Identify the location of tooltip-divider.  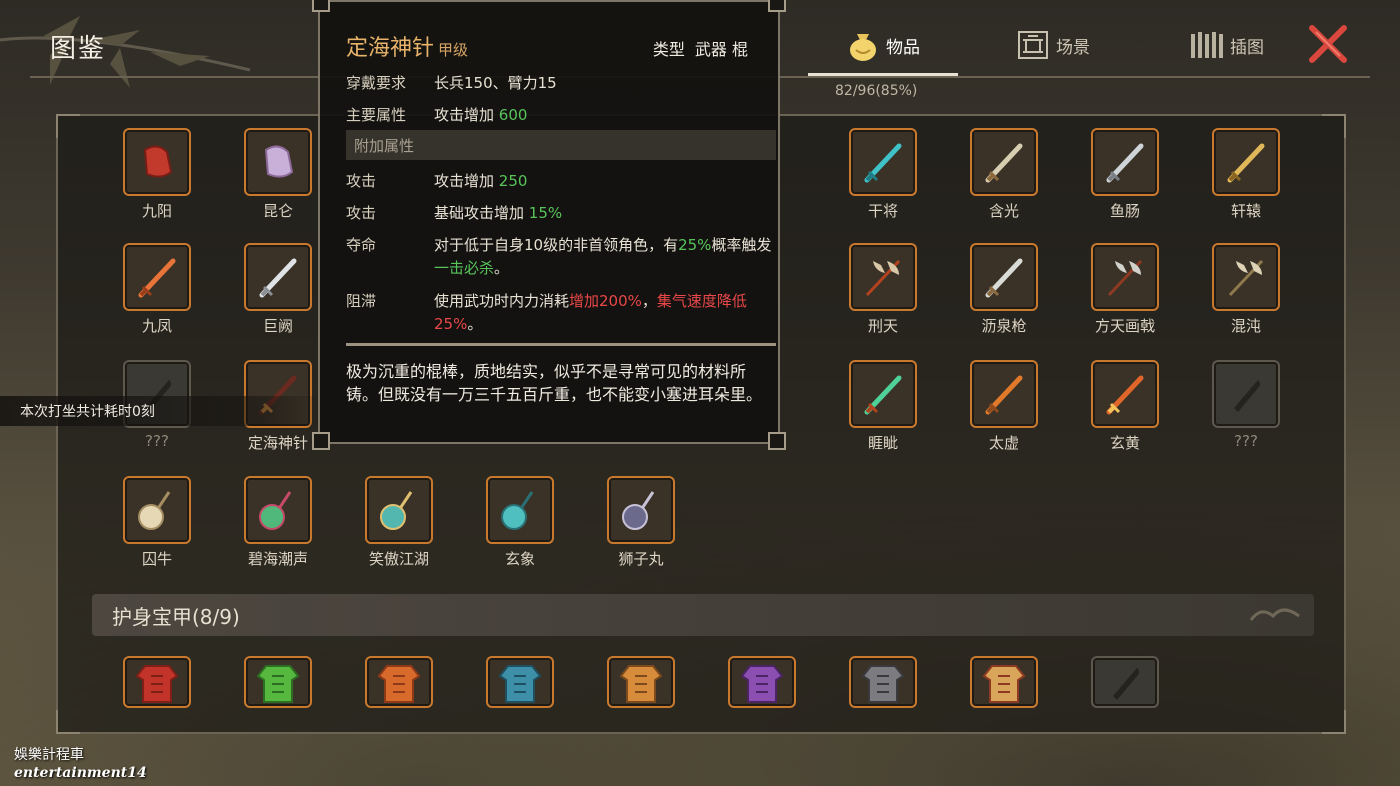
(561, 344).